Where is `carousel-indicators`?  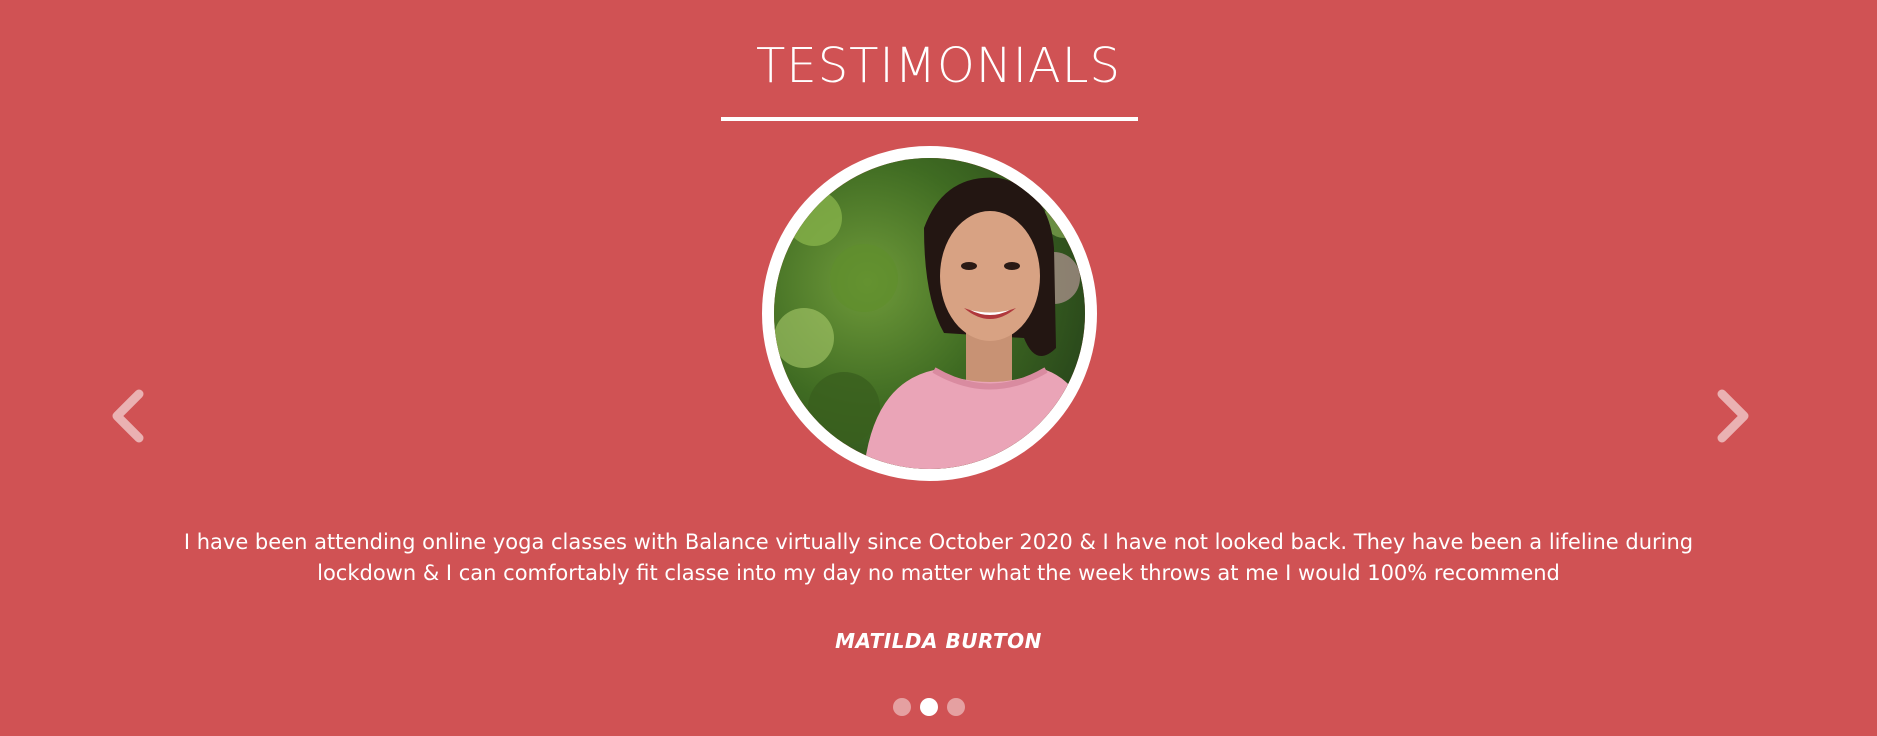
carousel-indicators is located at coordinates (929, 707).